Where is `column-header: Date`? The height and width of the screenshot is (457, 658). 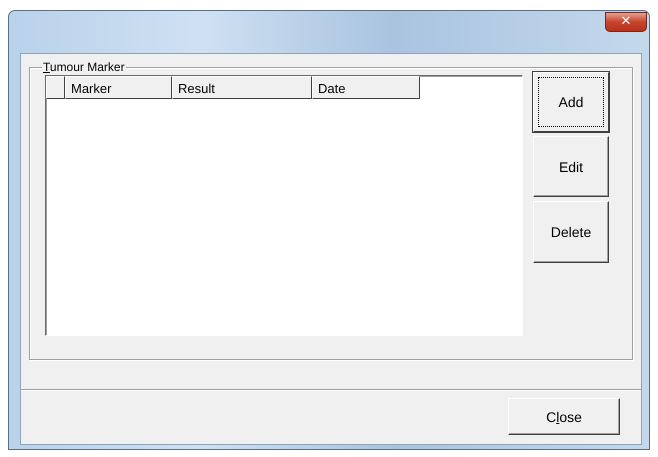 column-header: Date is located at coordinates (366, 87).